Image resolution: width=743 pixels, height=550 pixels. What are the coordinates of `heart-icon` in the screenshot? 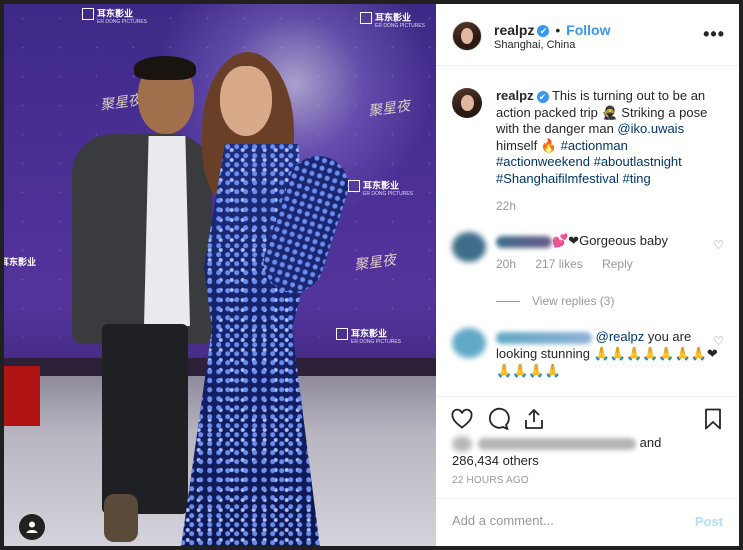 It's located at (462, 419).